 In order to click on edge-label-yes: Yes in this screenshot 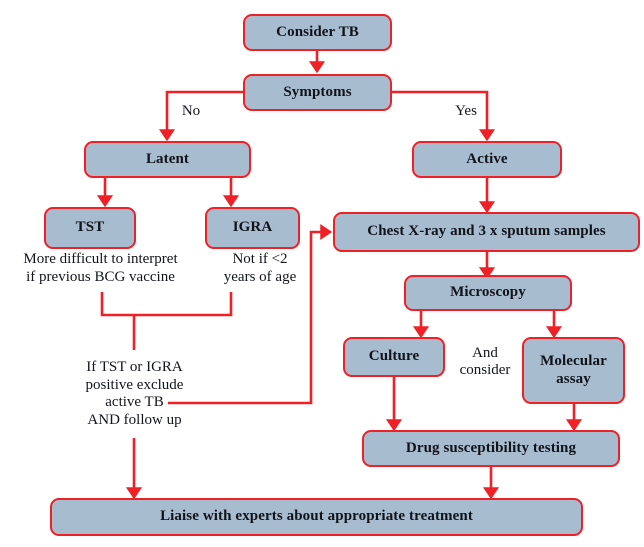, I will do `click(466, 111)`.